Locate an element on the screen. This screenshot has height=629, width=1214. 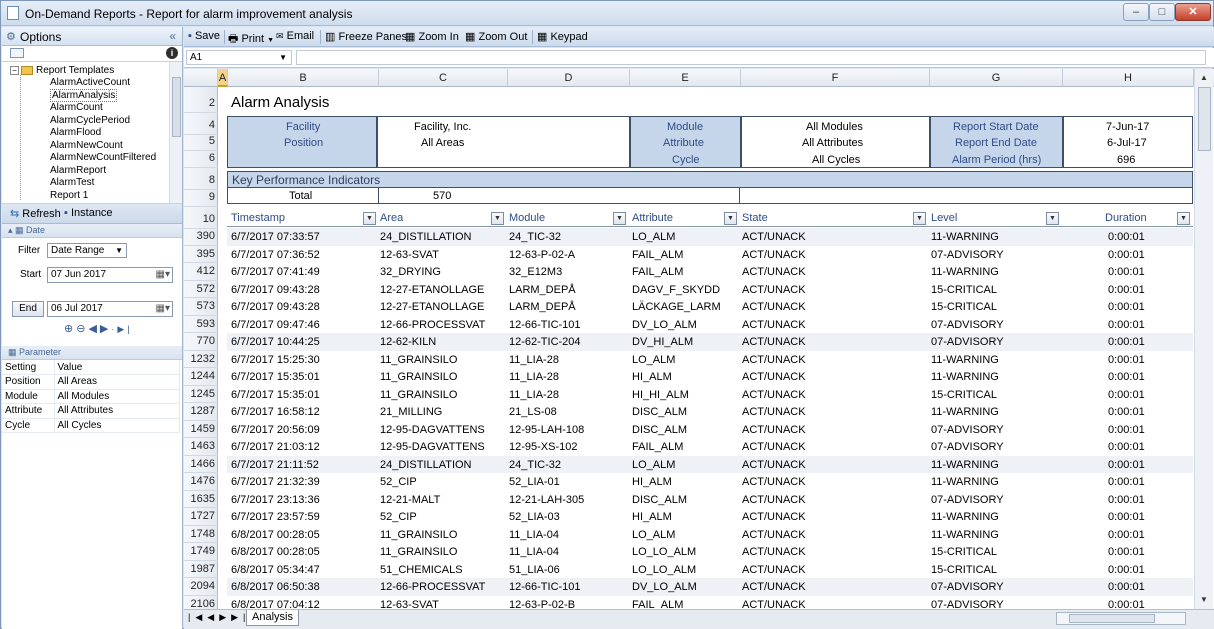
zoom-in-icon: ⊕ is located at coordinates (70, 329).